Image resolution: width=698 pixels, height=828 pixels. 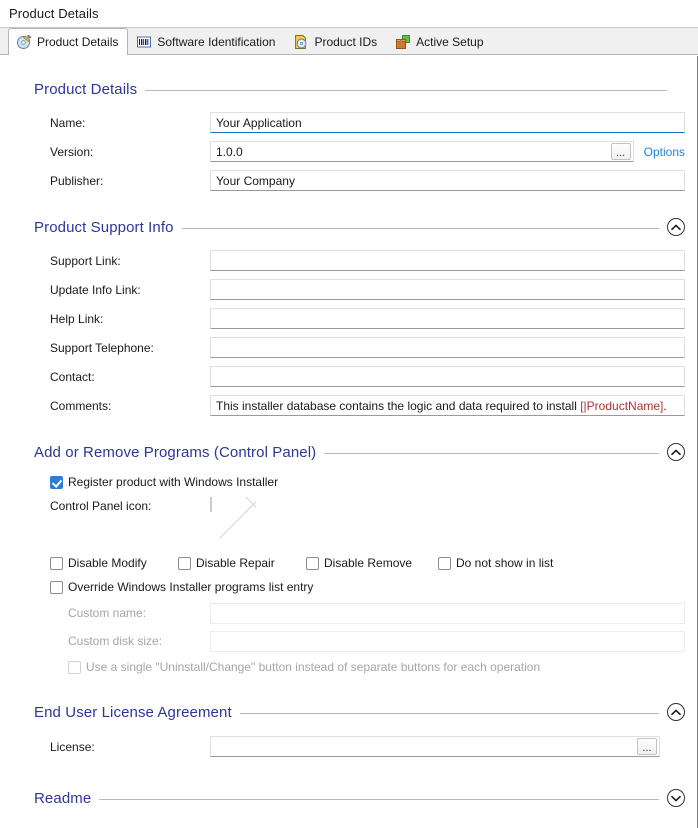 What do you see at coordinates (447, 289) in the screenshot?
I see `update-info-link-input` at bounding box center [447, 289].